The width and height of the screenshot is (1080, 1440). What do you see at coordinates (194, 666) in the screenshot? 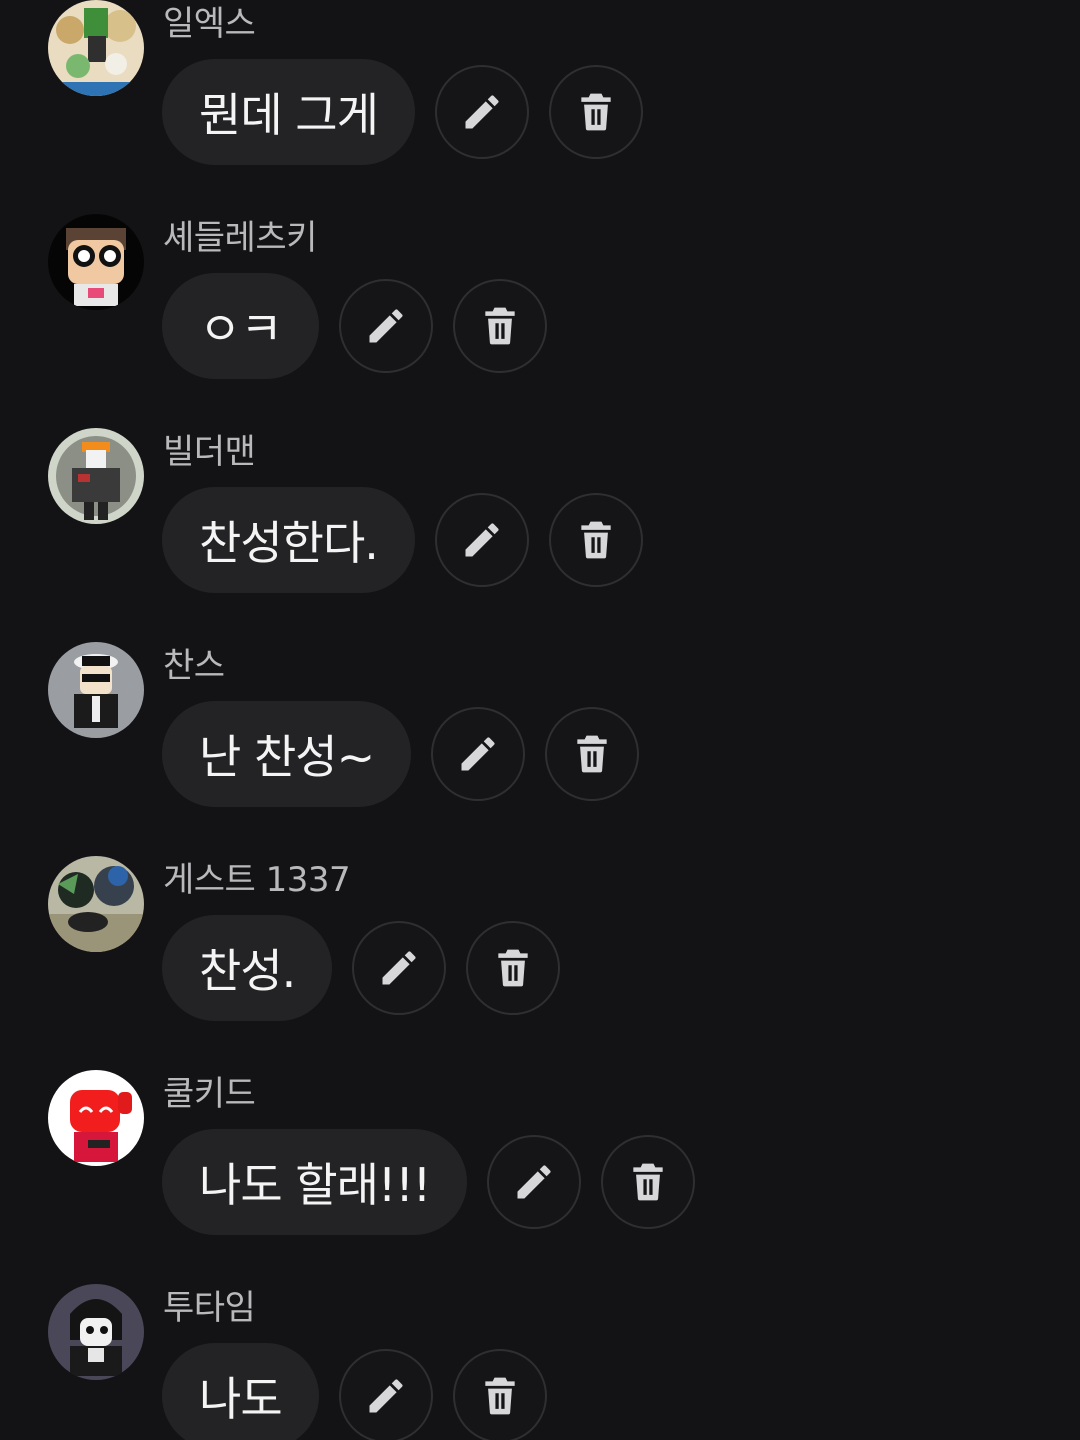
I see `comment-author: 찬스` at bounding box center [194, 666].